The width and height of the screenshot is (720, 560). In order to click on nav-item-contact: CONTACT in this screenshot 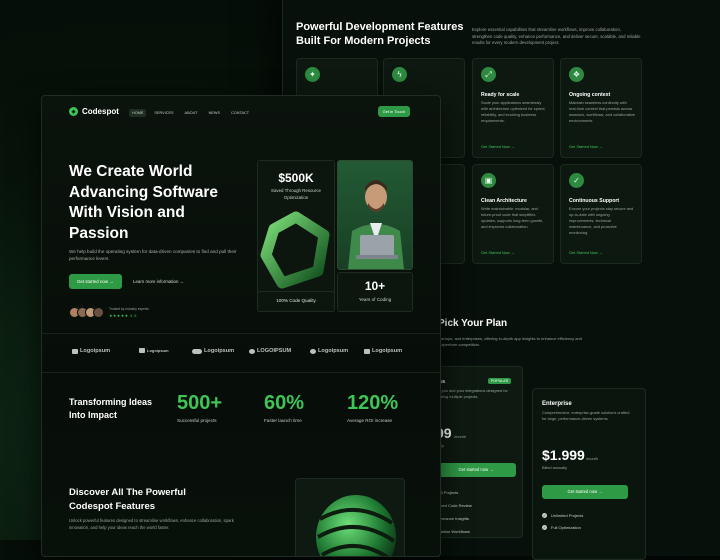, I will do `click(240, 113)`.